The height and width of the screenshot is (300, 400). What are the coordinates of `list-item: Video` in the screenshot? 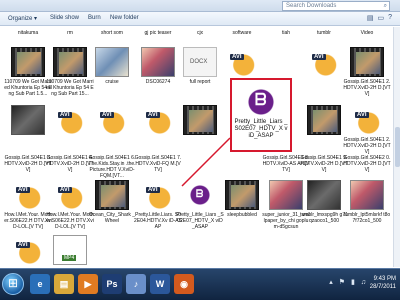 It's located at (367, 32).